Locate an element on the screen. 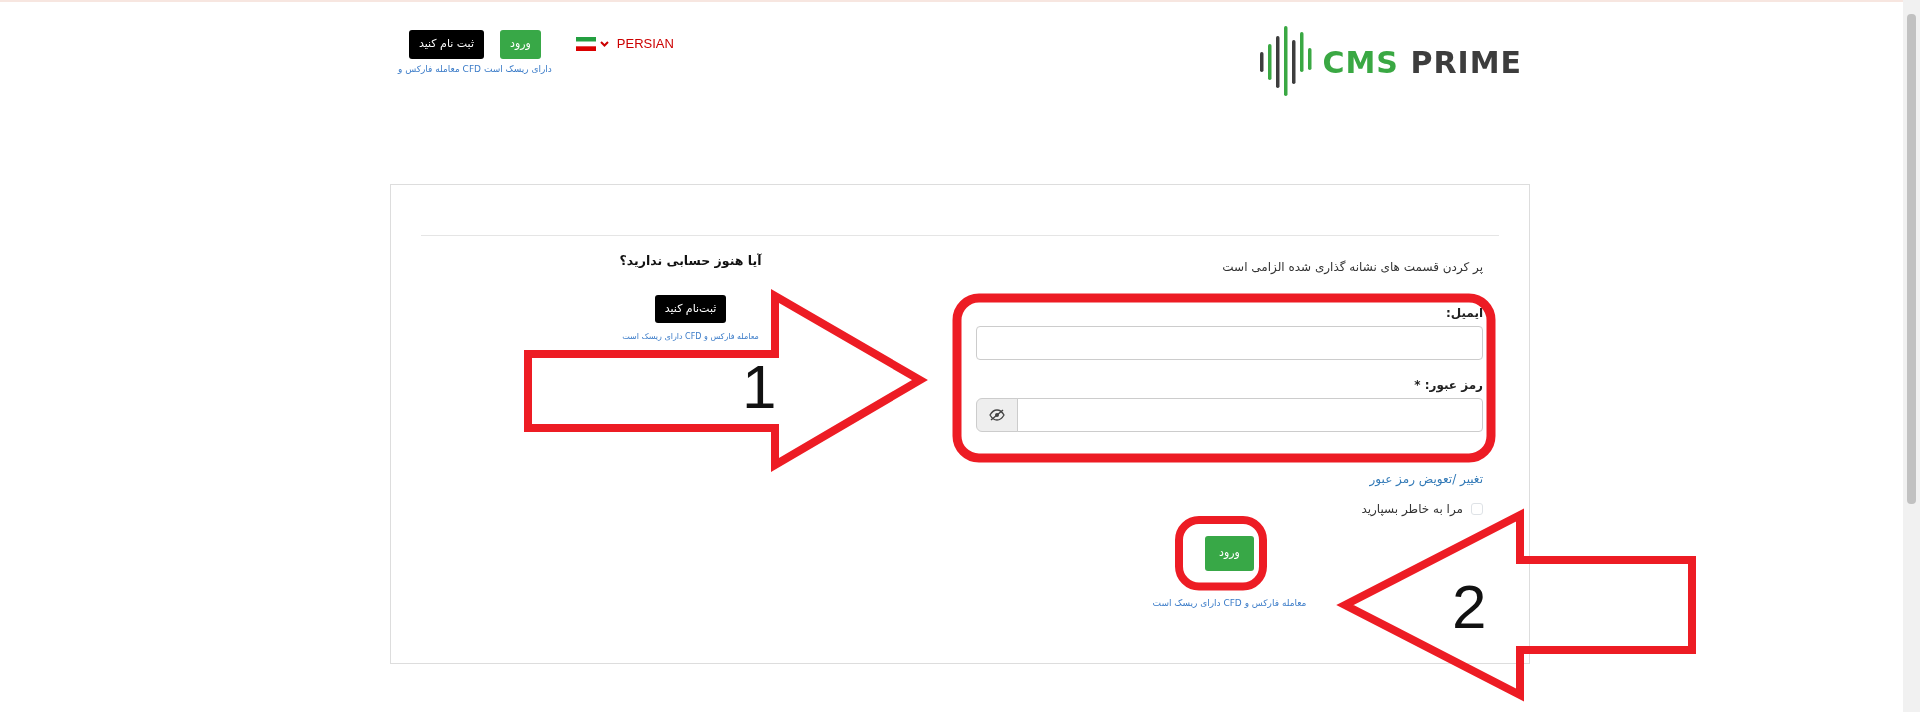 The width and height of the screenshot is (1920, 712). email-field is located at coordinates (1229, 343).